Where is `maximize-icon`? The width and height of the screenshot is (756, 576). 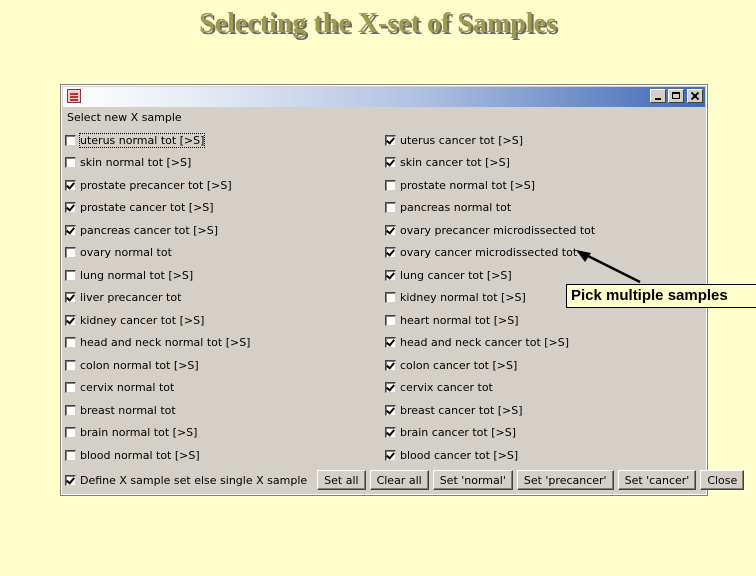
maximize-icon is located at coordinates (676, 96).